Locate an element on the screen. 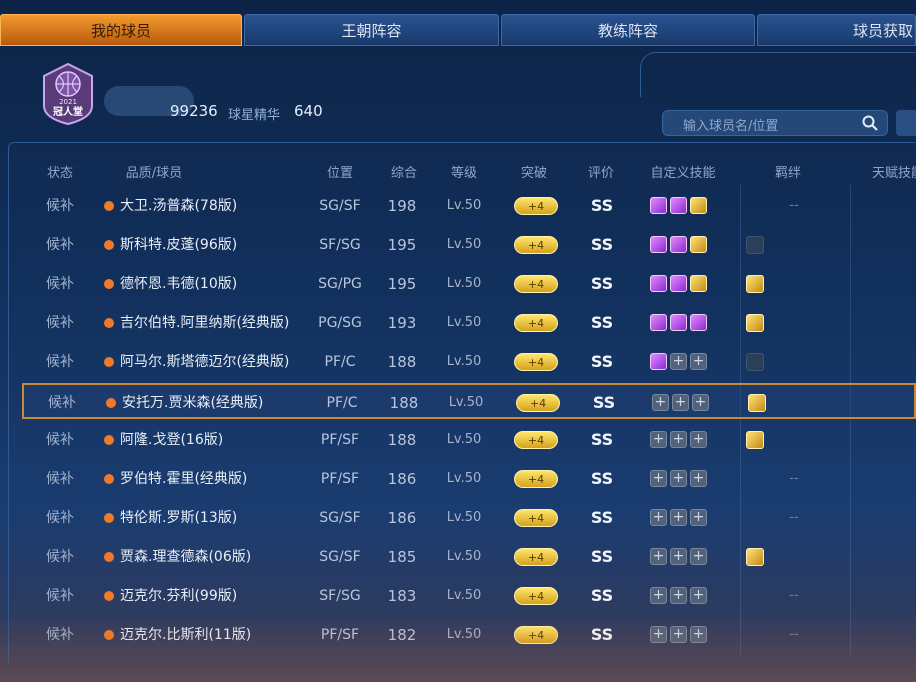  player-row: 候补 安托万.贾米森(经典版) PF/C 188 Lv.50 +4 SS + + + is located at coordinates (469, 401).